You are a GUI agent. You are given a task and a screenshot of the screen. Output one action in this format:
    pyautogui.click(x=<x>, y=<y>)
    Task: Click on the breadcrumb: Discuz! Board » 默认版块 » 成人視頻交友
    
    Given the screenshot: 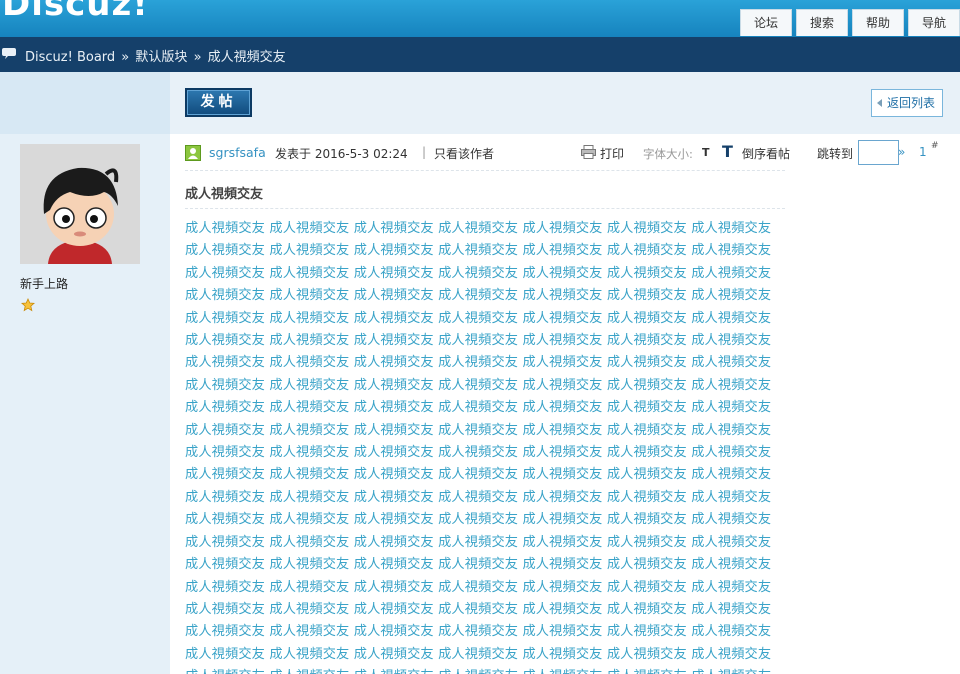 What is the action you would take?
    pyautogui.click(x=155, y=55)
    